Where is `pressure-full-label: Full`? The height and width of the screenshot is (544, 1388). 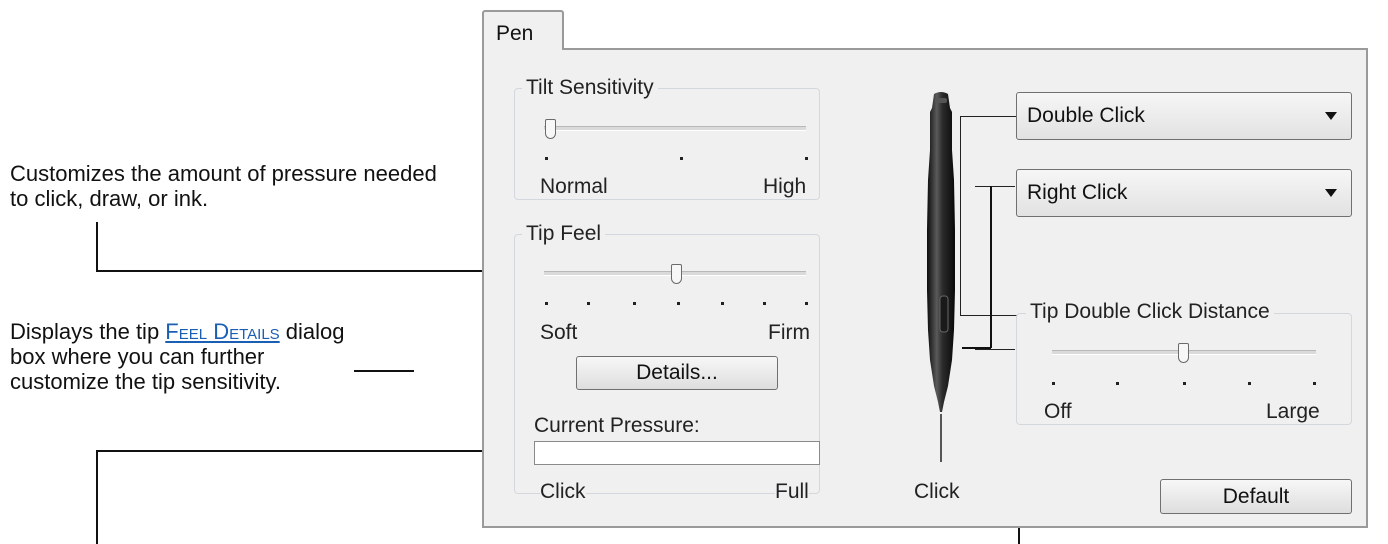 pressure-full-label: Full is located at coordinates (792, 492).